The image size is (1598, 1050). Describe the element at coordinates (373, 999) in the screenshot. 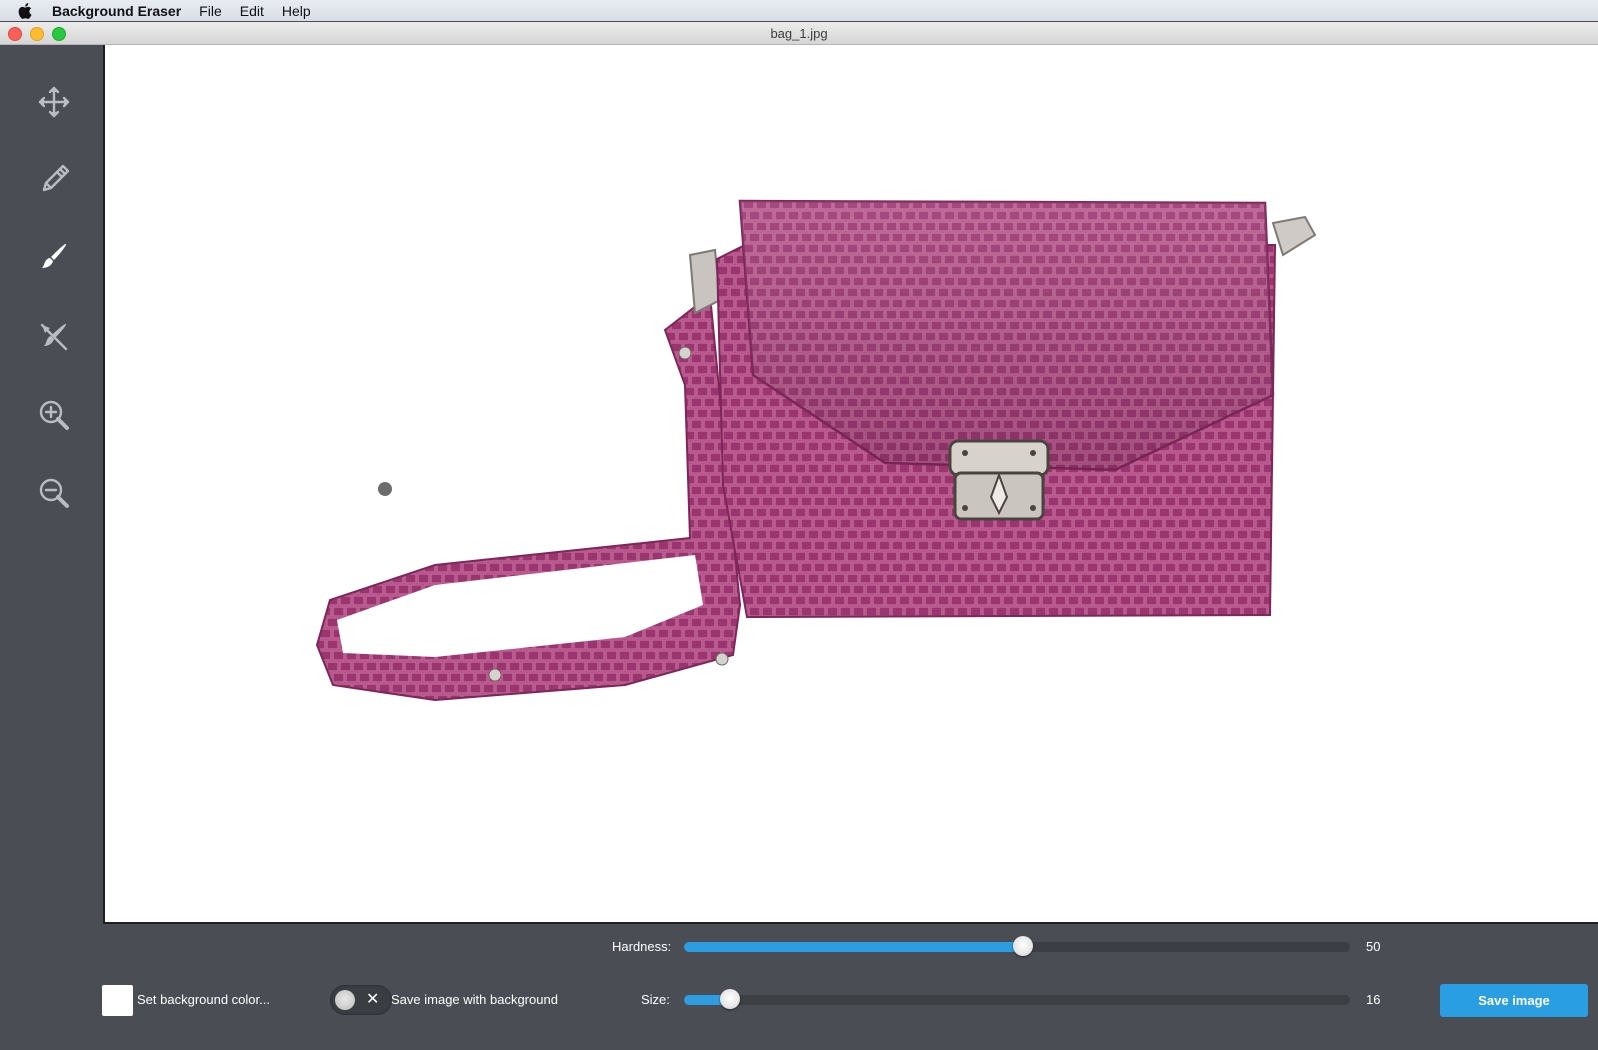

I see `toggle-off-icon: ✕` at that location.